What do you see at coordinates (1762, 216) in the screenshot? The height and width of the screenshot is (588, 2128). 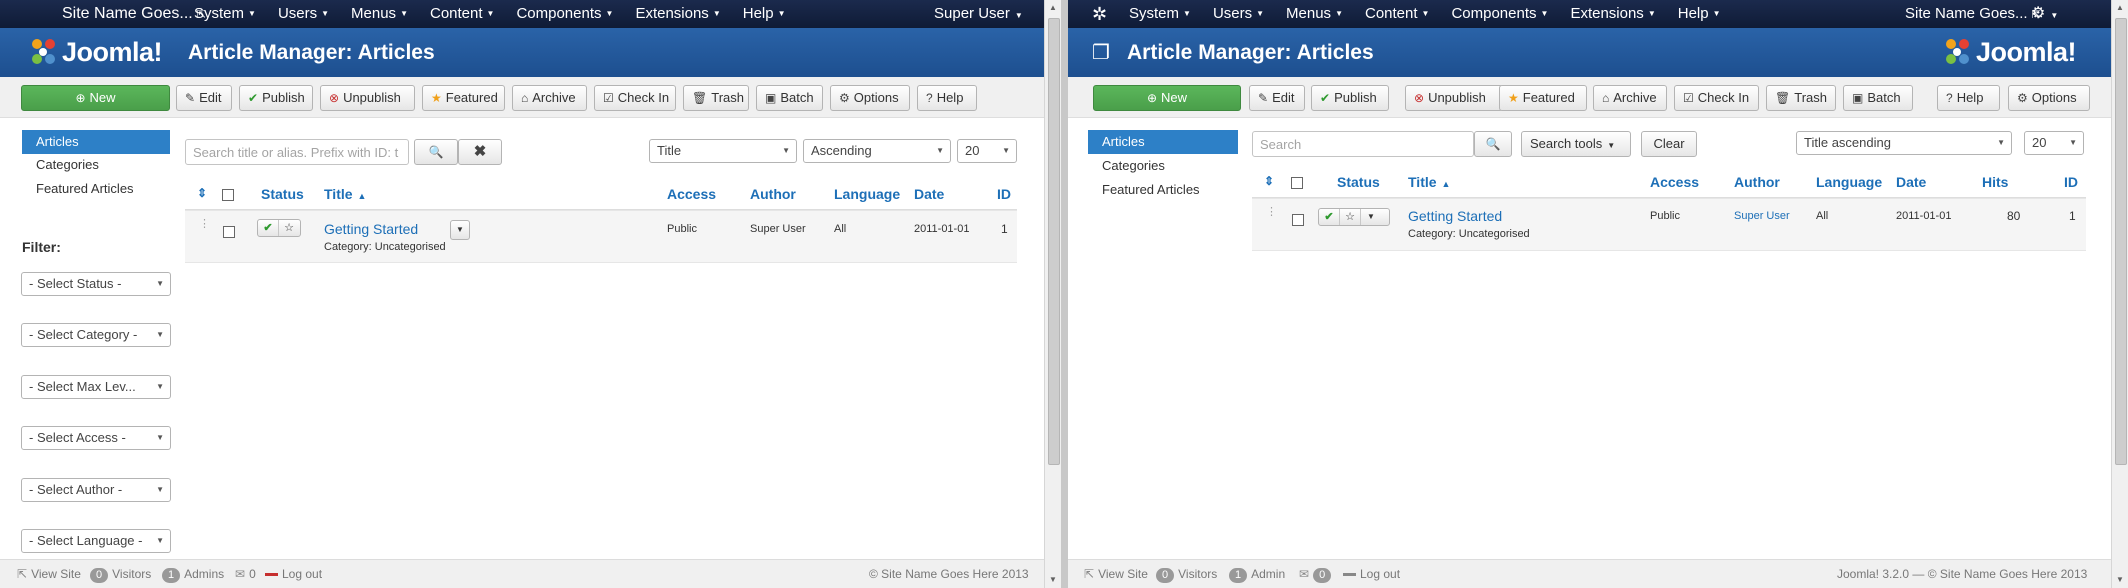 I see `article-author-link: Super User` at bounding box center [1762, 216].